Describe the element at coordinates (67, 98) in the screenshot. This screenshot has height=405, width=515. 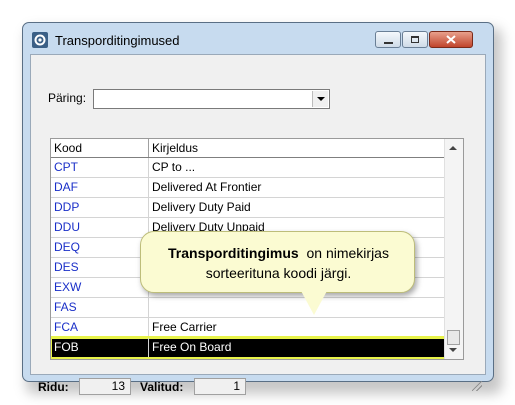
I see `query-label: Päring:` at that location.